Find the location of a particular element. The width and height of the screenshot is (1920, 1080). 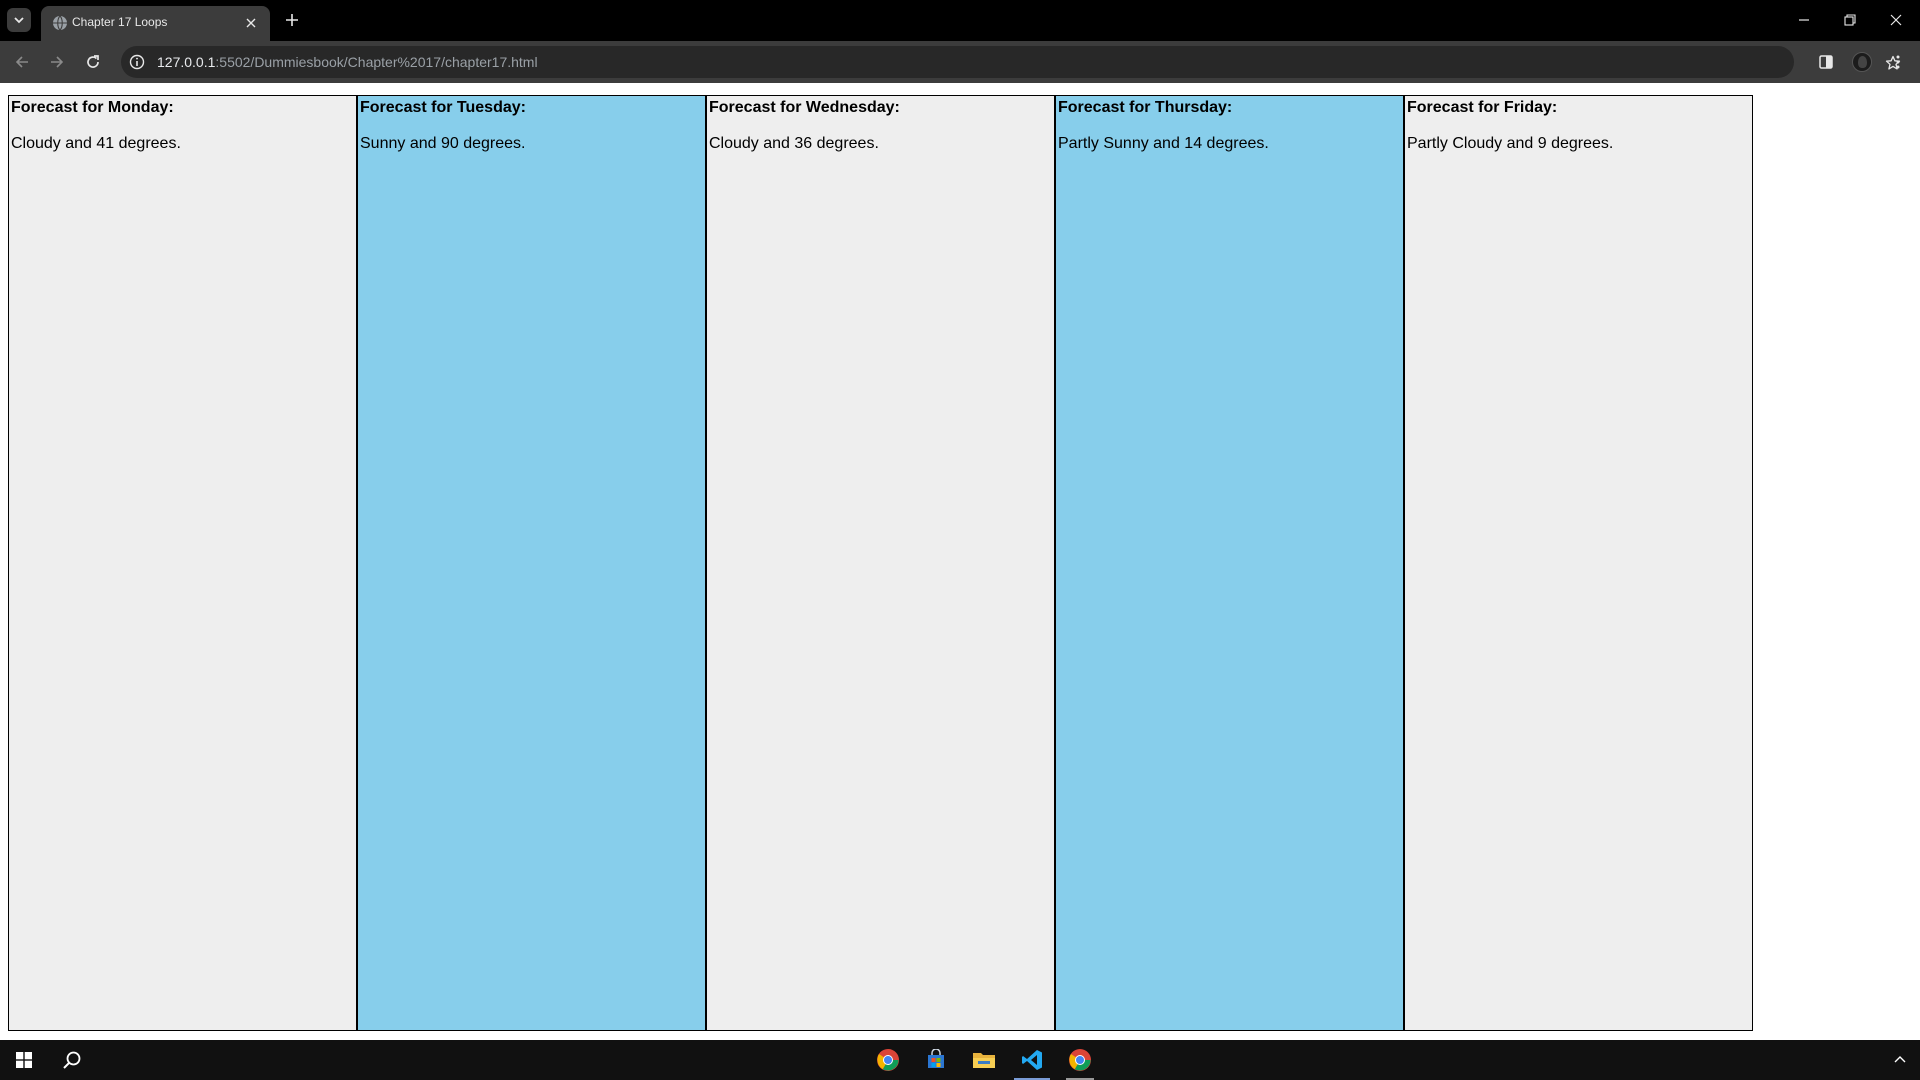

globe-icon is located at coordinates (60, 23).